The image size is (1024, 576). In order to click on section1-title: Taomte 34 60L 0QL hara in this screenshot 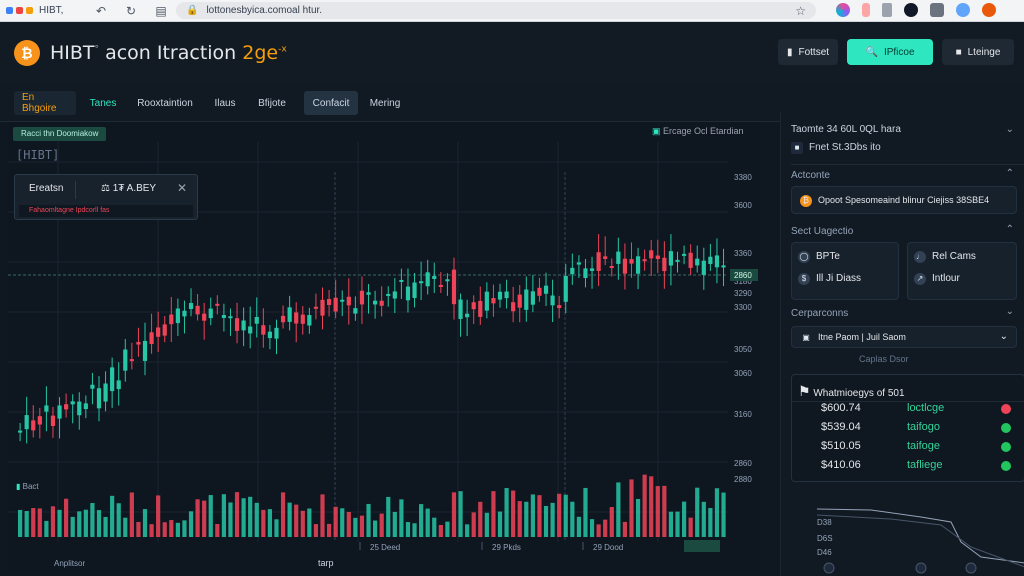, I will do `click(846, 129)`.